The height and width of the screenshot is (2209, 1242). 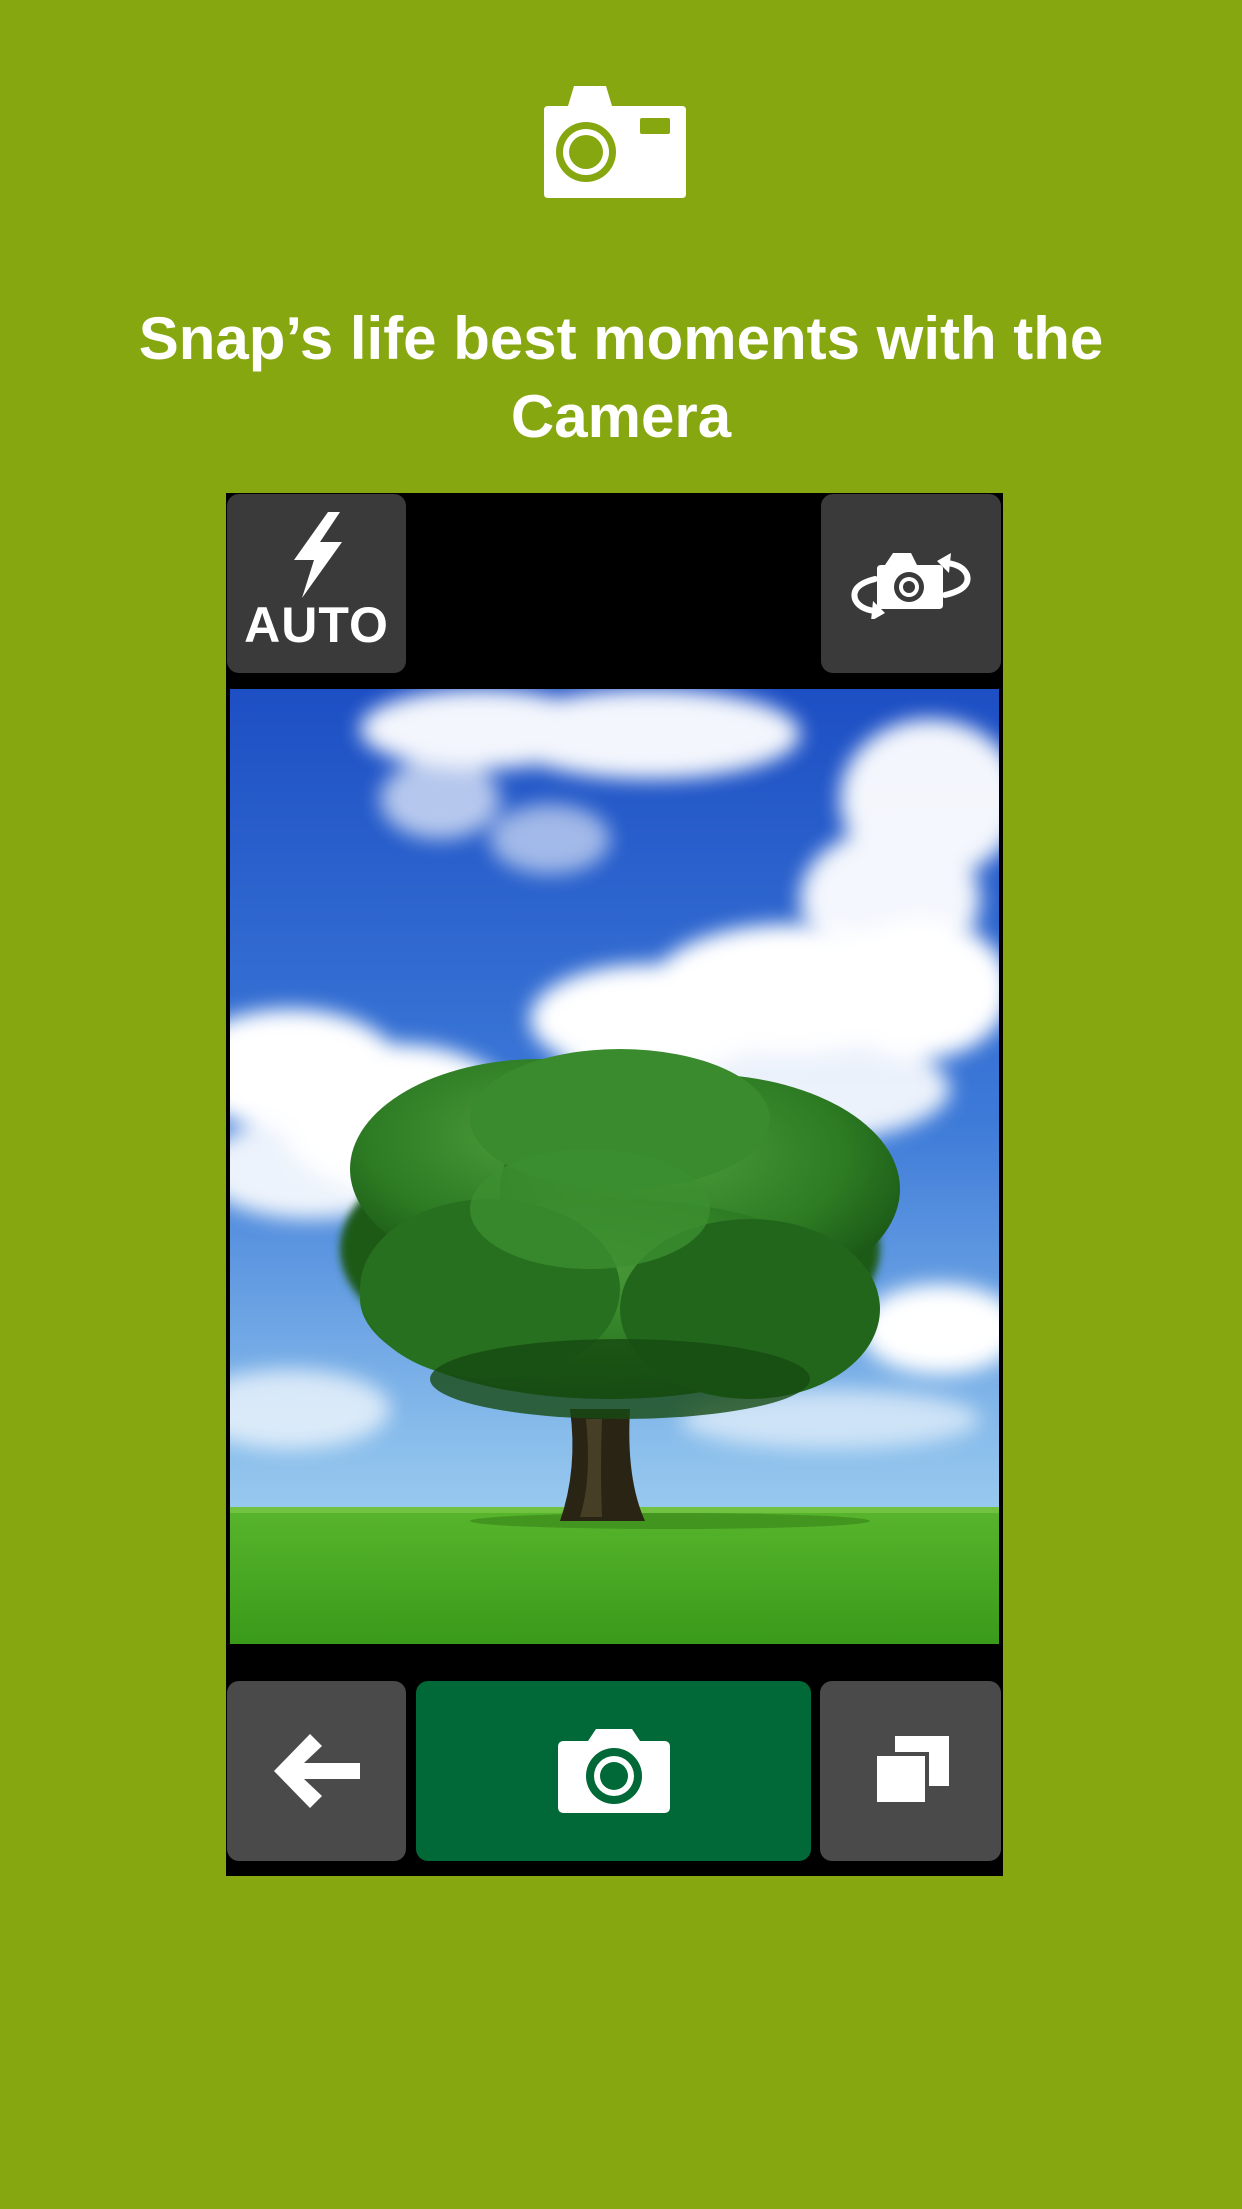 What do you see at coordinates (317, 555) in the screenshot?
I see `lightning-bolt-icon` at bounding box center [317, 555].